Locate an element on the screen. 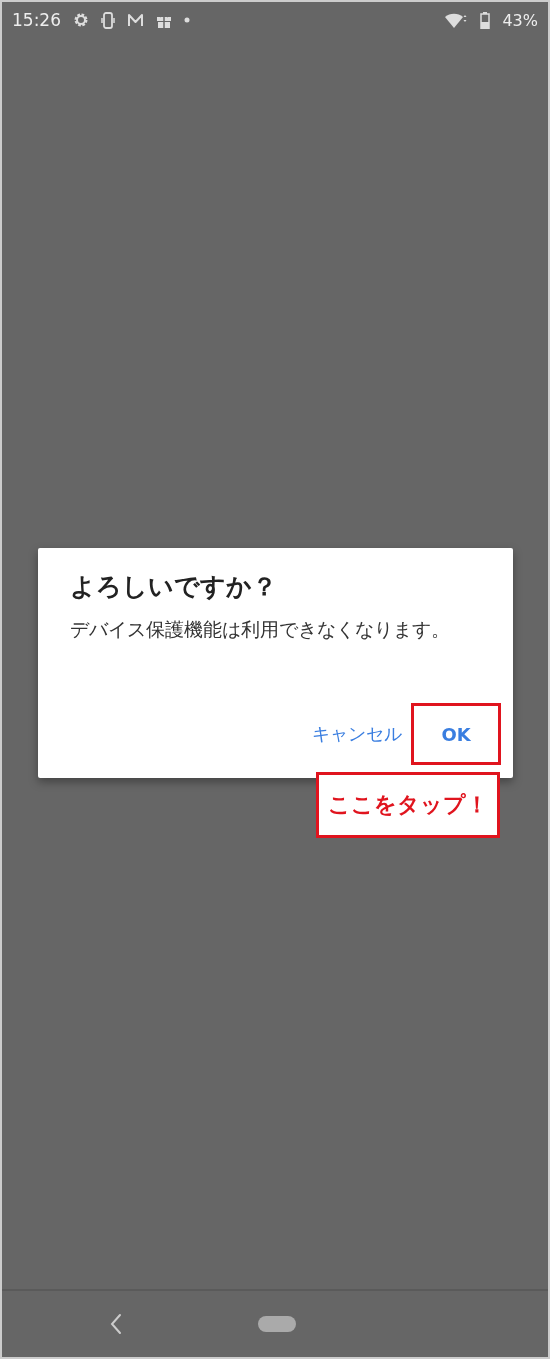 Image resolution: width=550 pixels, height=1359 pixels. back-icon is located at coordinates (116, 1324).